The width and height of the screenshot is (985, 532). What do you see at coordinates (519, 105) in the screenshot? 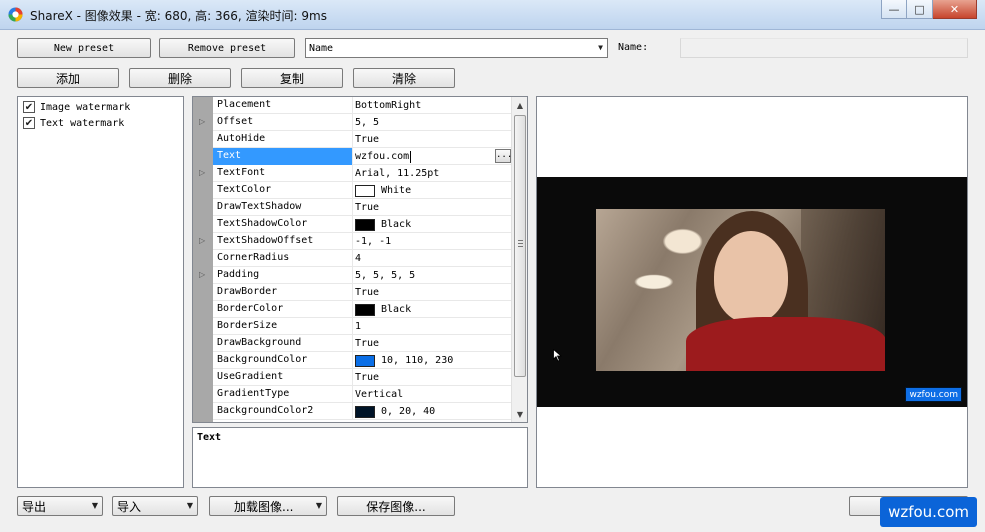
I see `scroll-up-icon: ▲` at bounding box center [519, 105].